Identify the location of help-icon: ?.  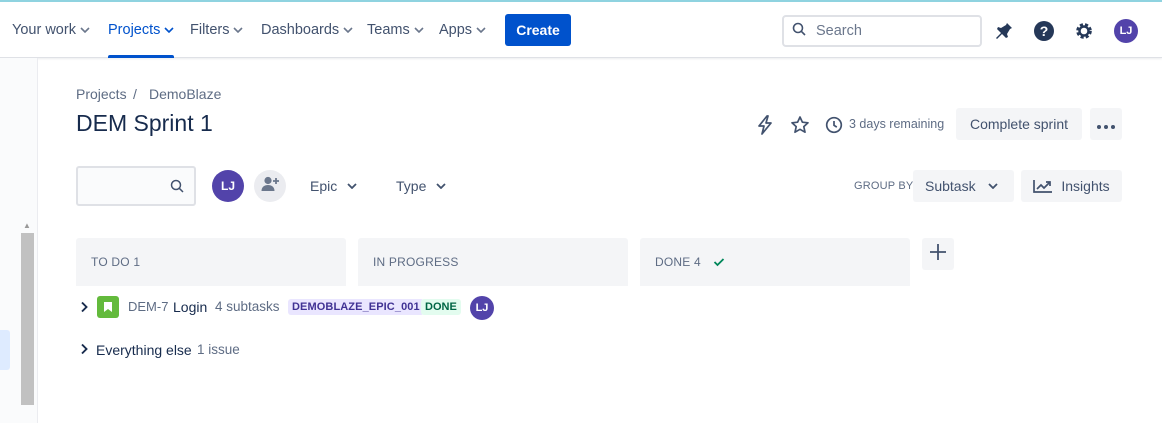
(1044, 31).